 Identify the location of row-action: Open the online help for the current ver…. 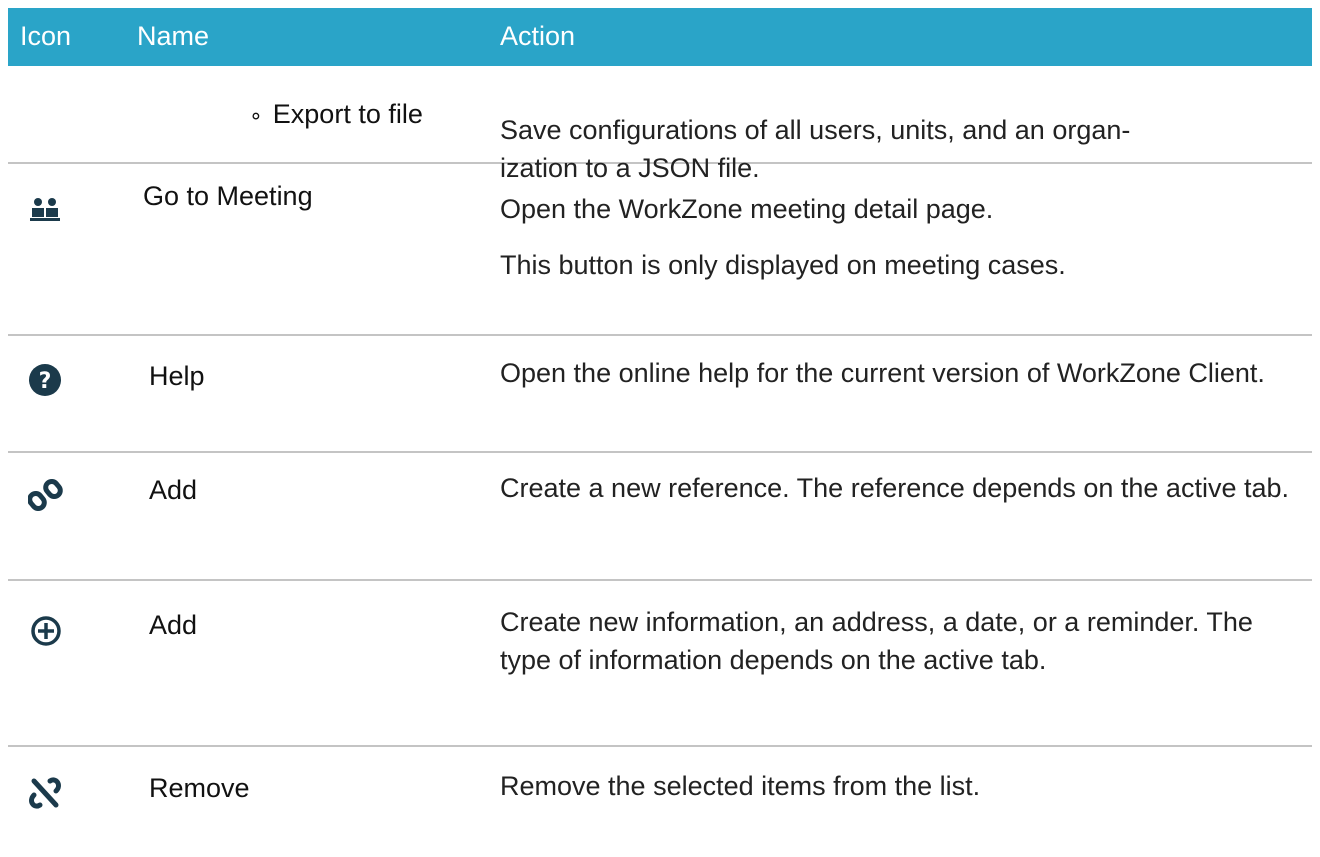
(905, 373).